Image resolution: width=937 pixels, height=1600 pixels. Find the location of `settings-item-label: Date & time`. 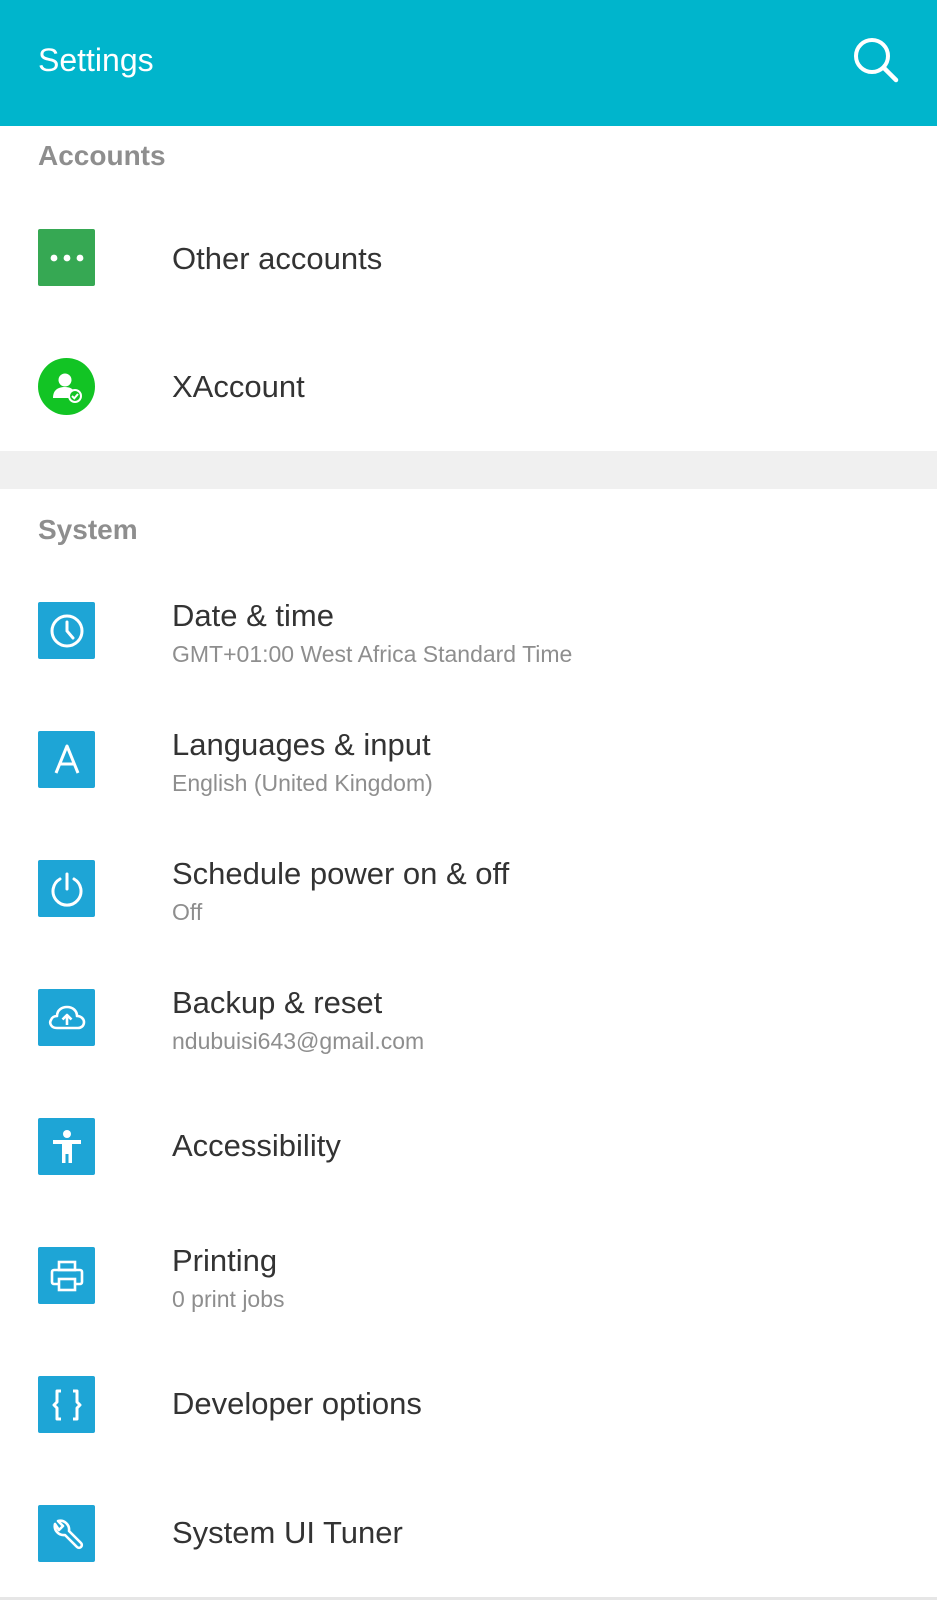

settings-item-label: Date & time is located at coordinates (253, 615).